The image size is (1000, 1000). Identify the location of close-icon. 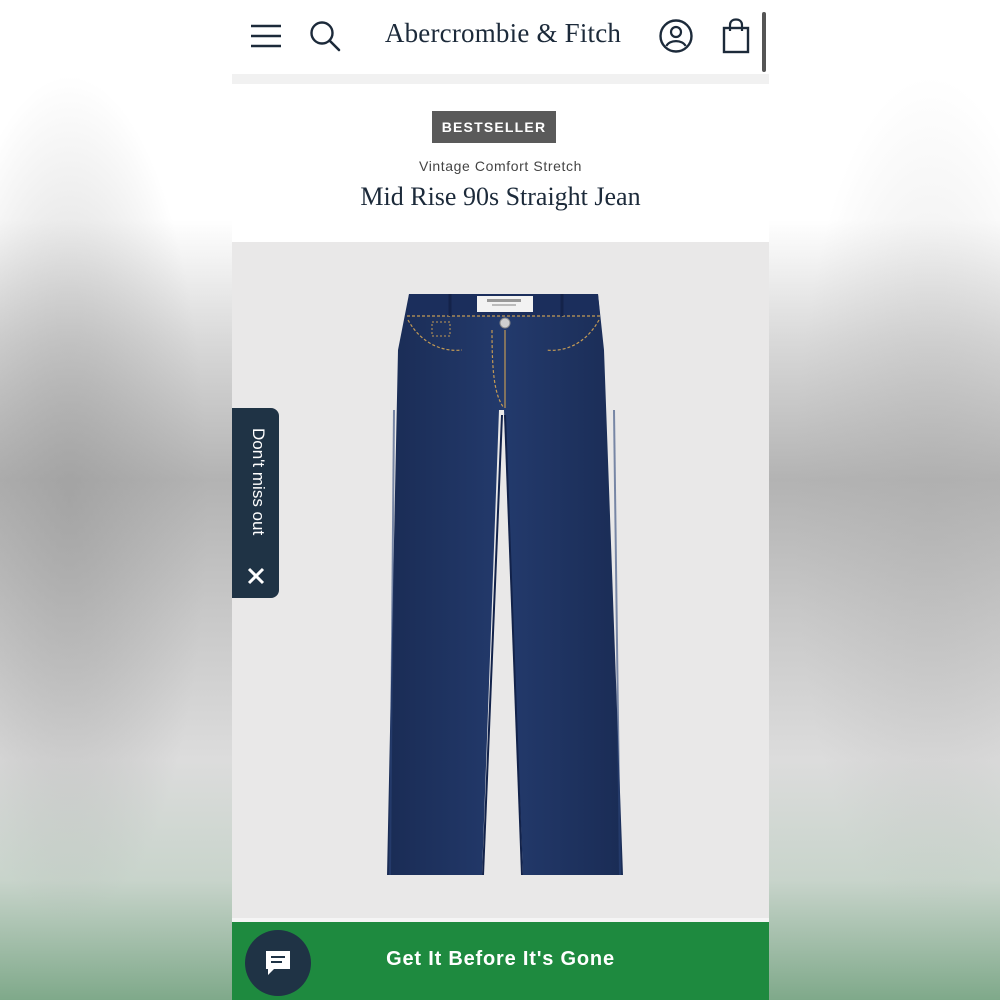
(256, 576).